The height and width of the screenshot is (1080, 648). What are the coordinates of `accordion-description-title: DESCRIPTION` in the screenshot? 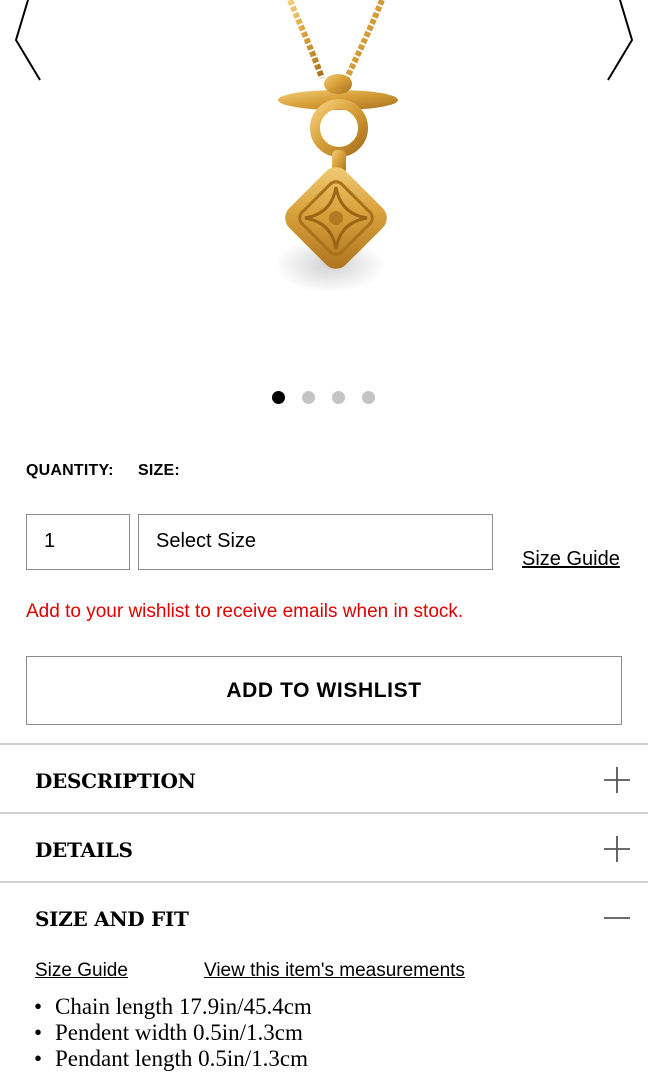 It's located at (115, 781).